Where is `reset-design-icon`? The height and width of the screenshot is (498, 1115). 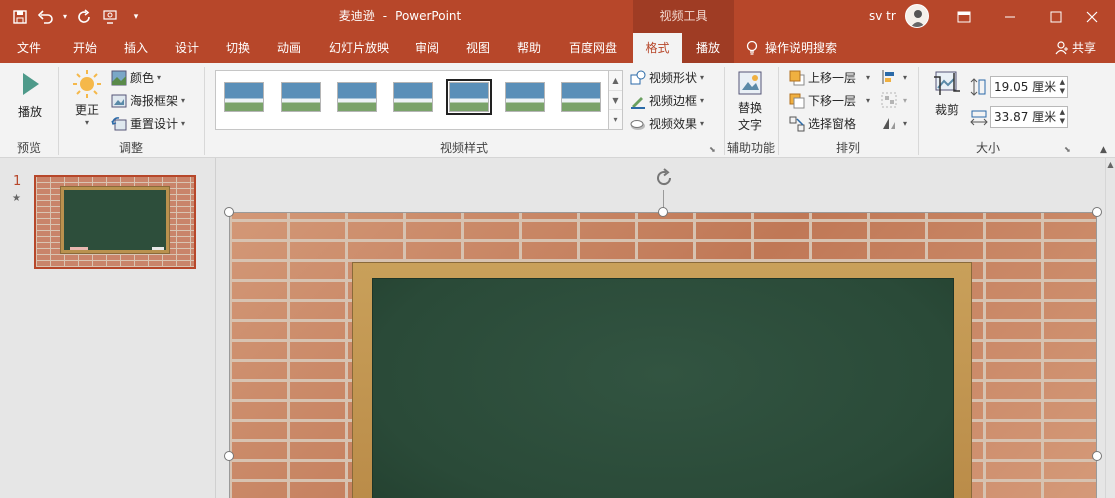 reset-design-icon is located at coordinates (119, 123).